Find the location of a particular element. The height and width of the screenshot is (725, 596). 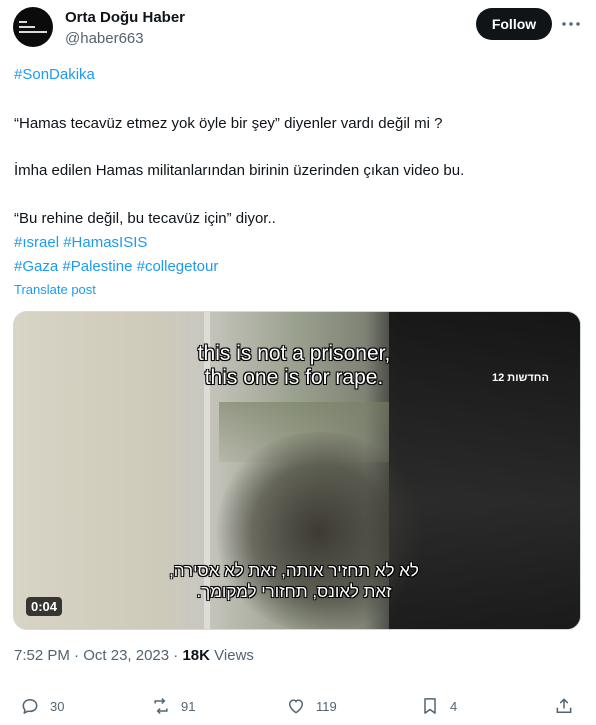

share-button is located at coordinates (569, 706).